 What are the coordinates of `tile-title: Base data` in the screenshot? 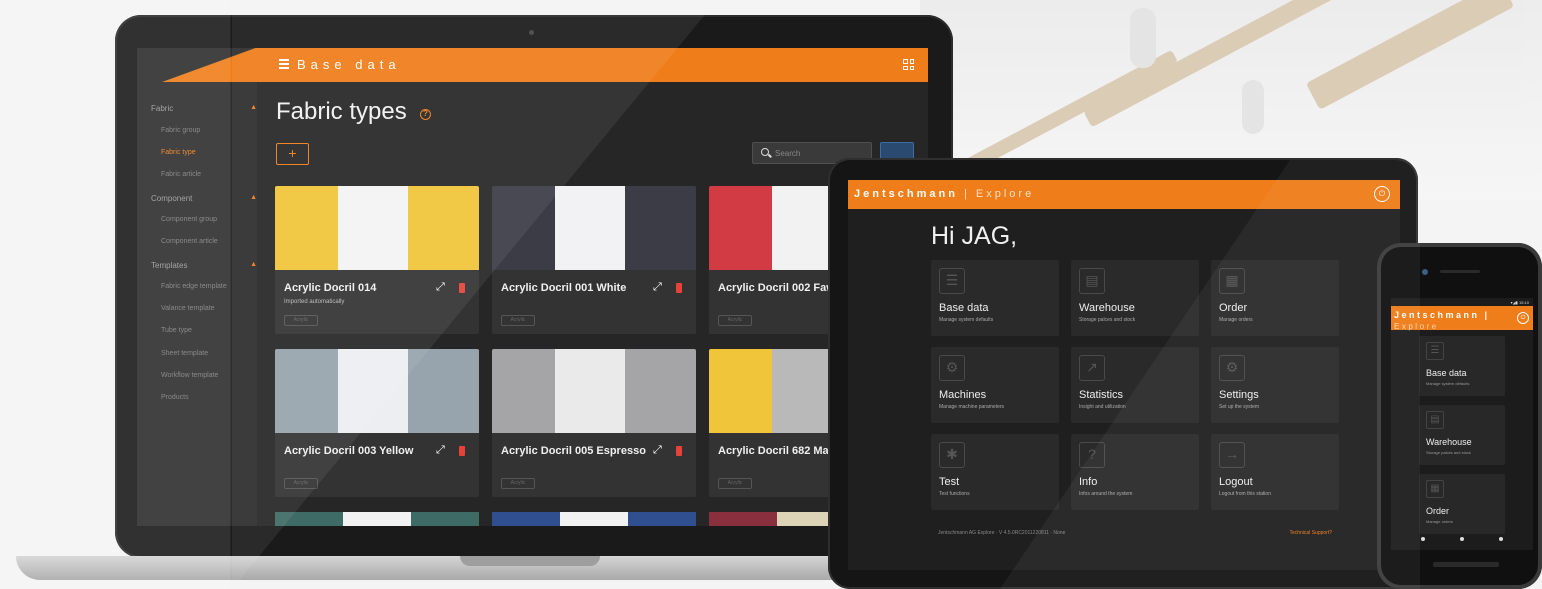 It's located at (1446, 373).